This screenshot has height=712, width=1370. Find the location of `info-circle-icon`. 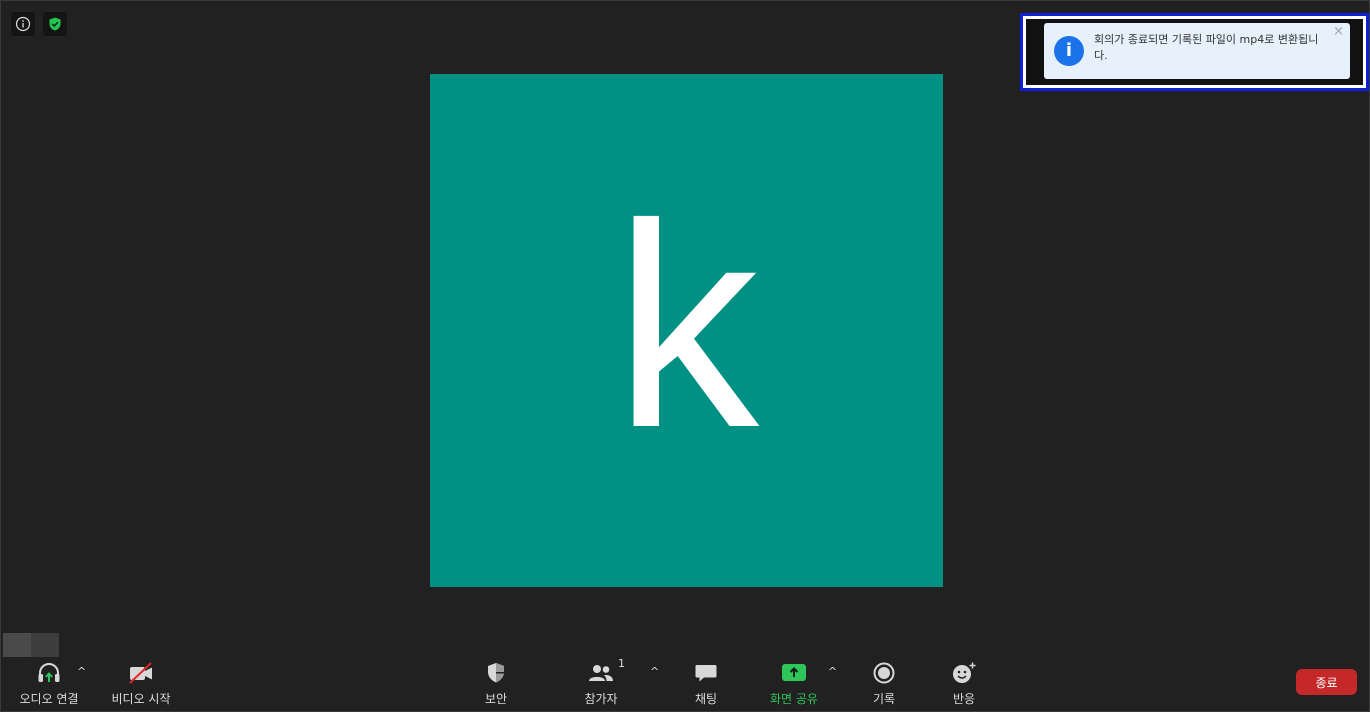

info-circle-icon is located at coordinates (23, 24).